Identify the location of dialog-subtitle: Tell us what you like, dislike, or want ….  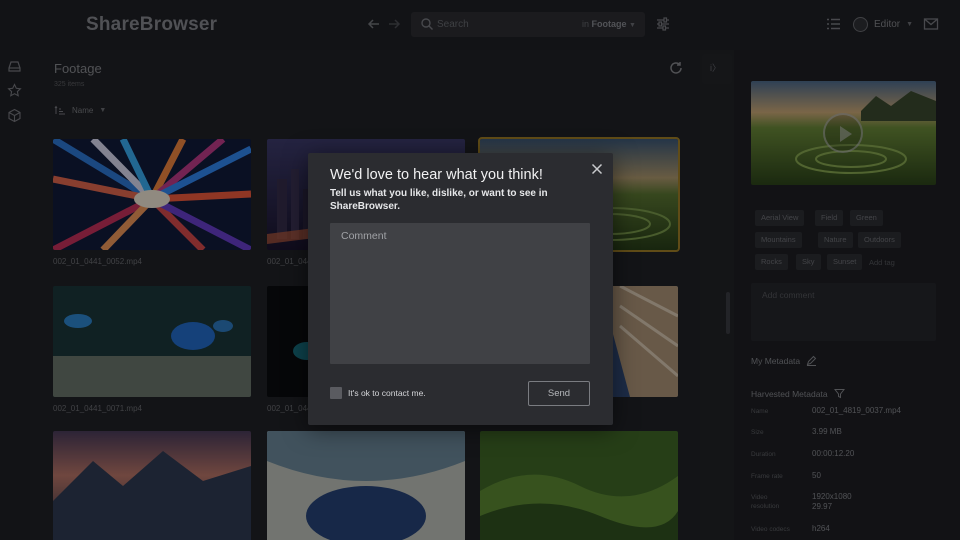
(439, 200).